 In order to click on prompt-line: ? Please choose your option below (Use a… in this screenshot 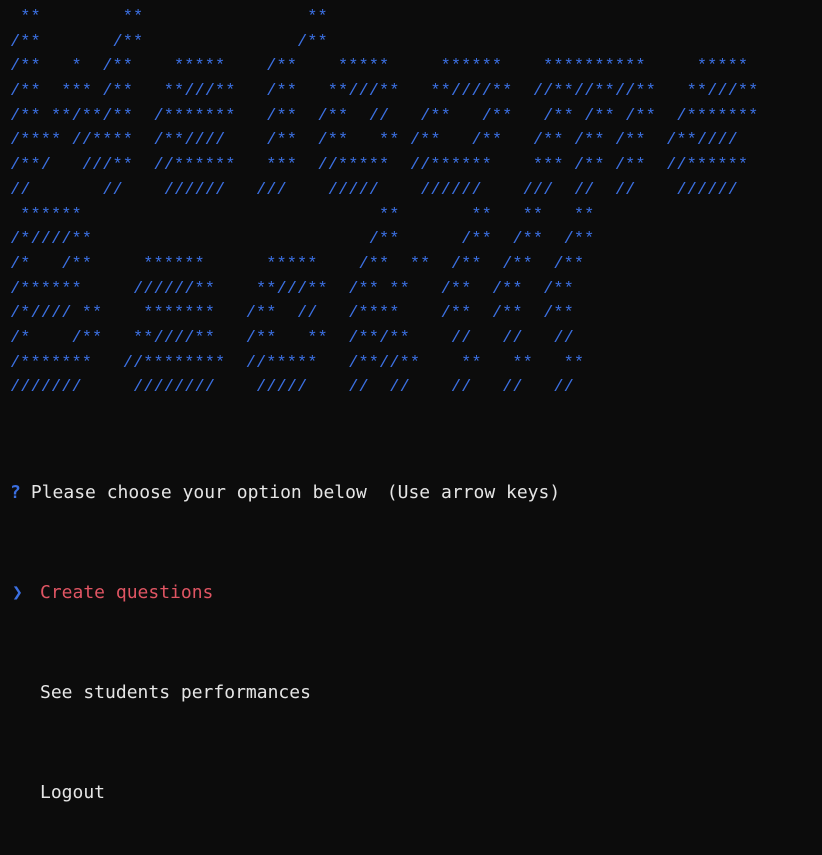, I will do `click(416, 492)`.